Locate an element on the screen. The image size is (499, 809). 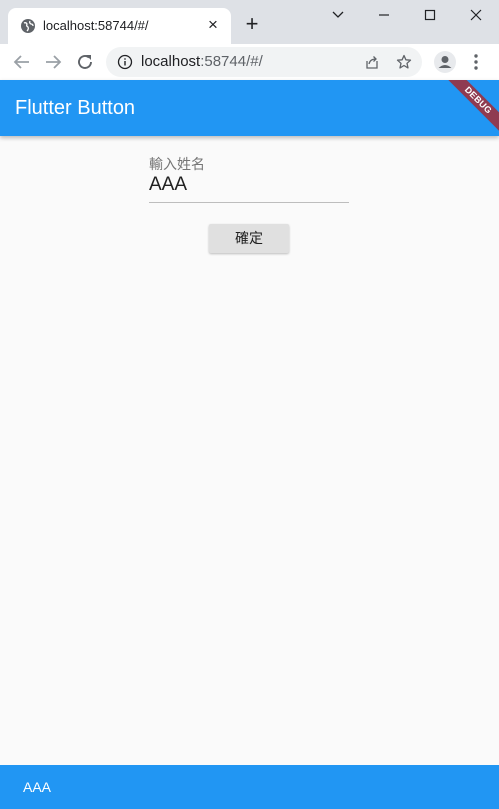
globe-icon is located at coordinates (28, 26).